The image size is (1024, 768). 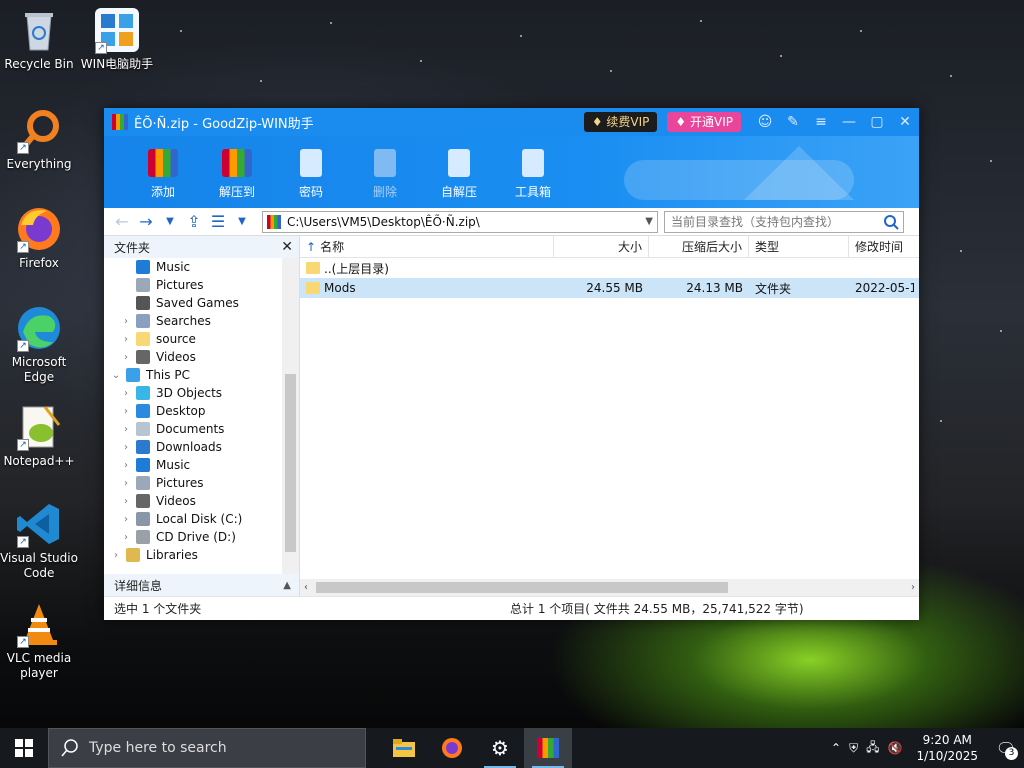 What do you see at coordinates (793, 122) in the screenshot?
I see `feedback-icon: ✎` at bounding box center [793, 122].